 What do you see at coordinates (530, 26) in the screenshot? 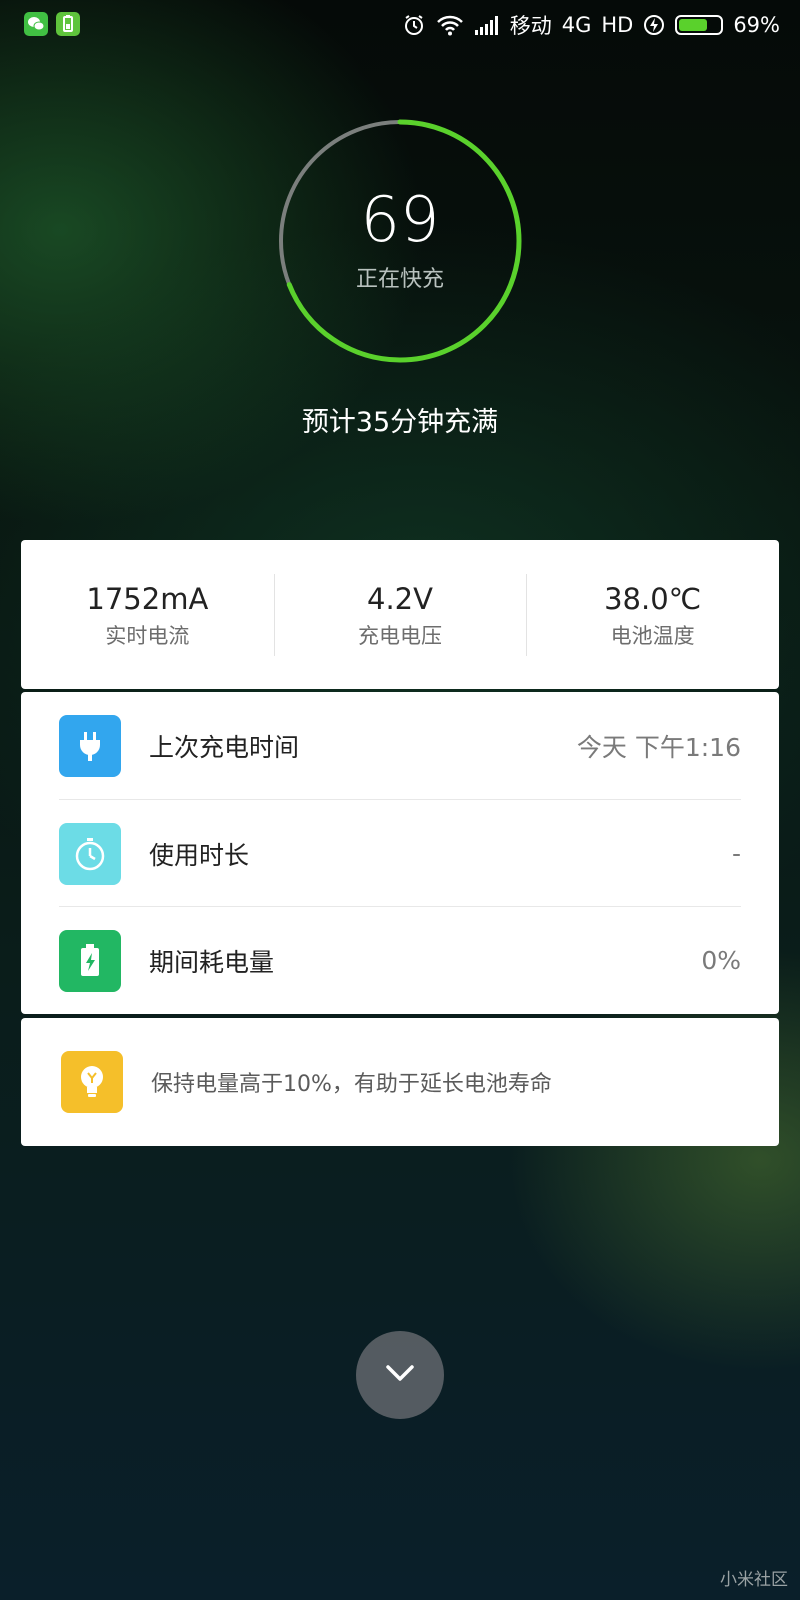
I see `carrier-label: 移动` at bounding box center [530, 26].